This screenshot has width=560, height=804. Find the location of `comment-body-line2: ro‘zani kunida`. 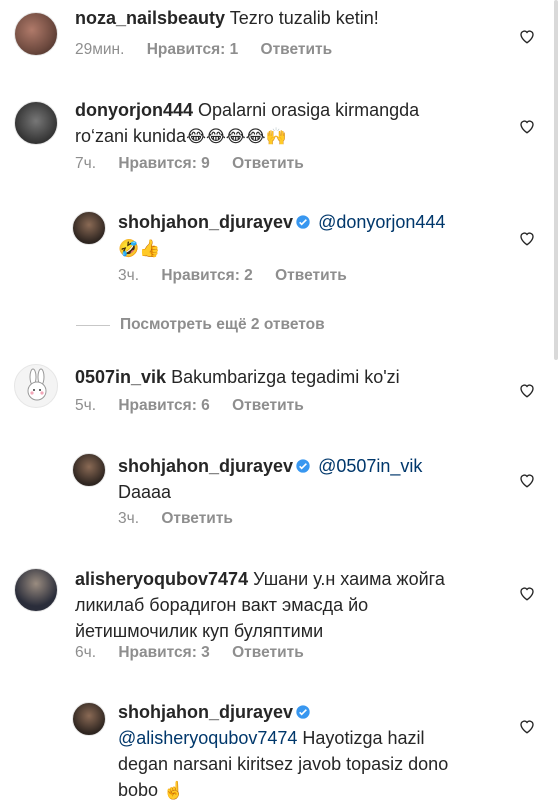

comment-body-line2: ro‘zani kunida is located at coordinates (131, 136).